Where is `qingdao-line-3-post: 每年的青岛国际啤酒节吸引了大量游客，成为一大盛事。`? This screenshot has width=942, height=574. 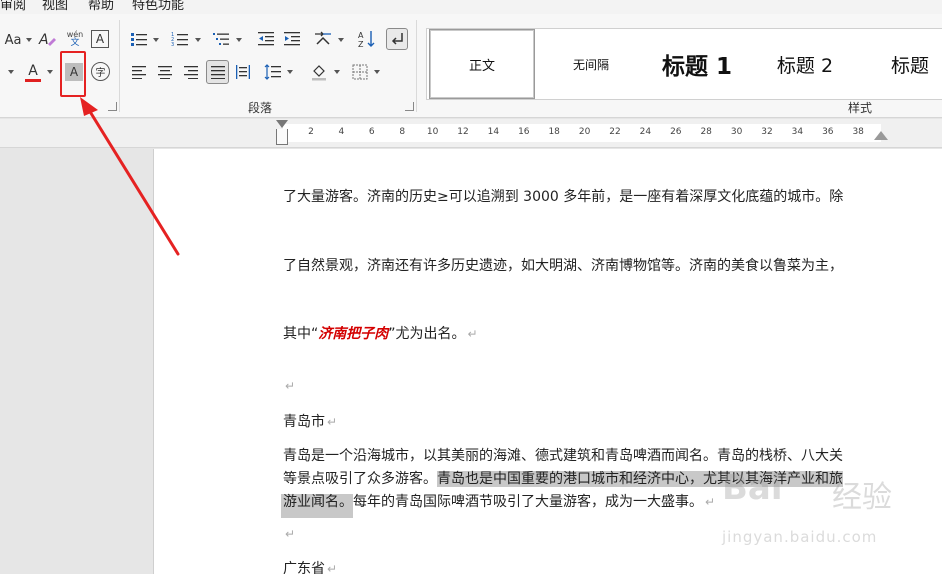 qingdao-line-3-post: 每年的青岛国际啤酒节吸引了大量游客，成为一大盛事。 is located at coordinates (528, 502).